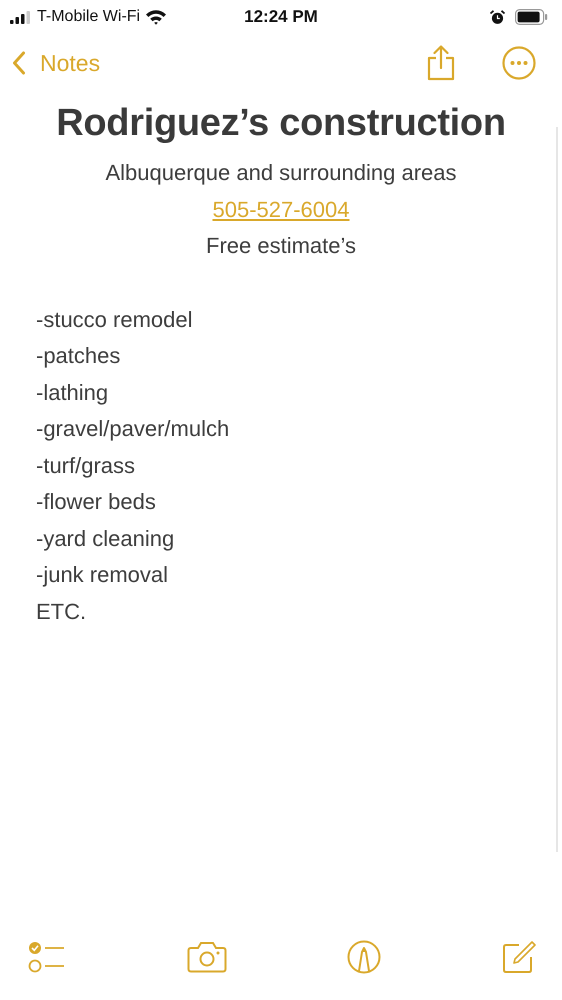 Image resolution: width=562 pixels, height=1000 pixels. Describe the element at coordinates (281, 173) in the screenshot. I see `note-line: Albuquerque and surrounding areas` at that location.